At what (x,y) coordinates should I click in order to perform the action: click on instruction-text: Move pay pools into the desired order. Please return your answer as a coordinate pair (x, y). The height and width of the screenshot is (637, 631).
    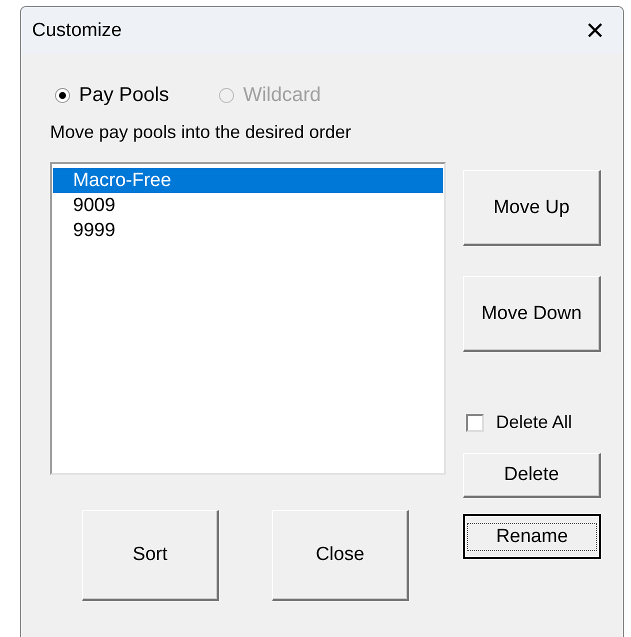
    Looking at the image, I should click on (201, 132).